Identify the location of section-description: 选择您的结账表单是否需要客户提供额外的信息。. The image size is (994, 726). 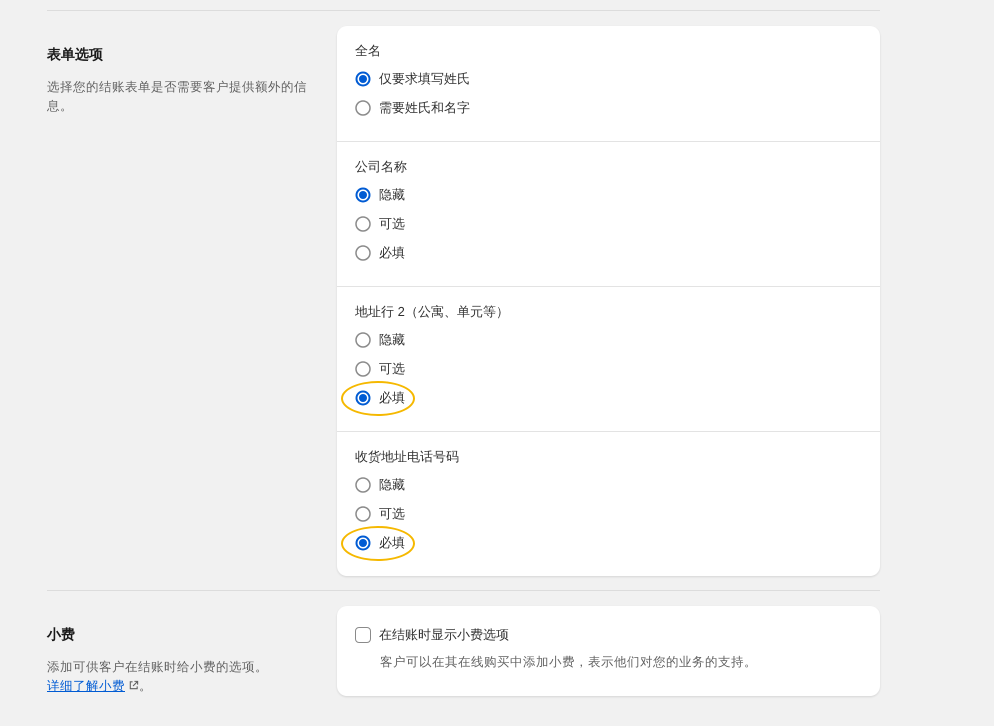
(177, 97).